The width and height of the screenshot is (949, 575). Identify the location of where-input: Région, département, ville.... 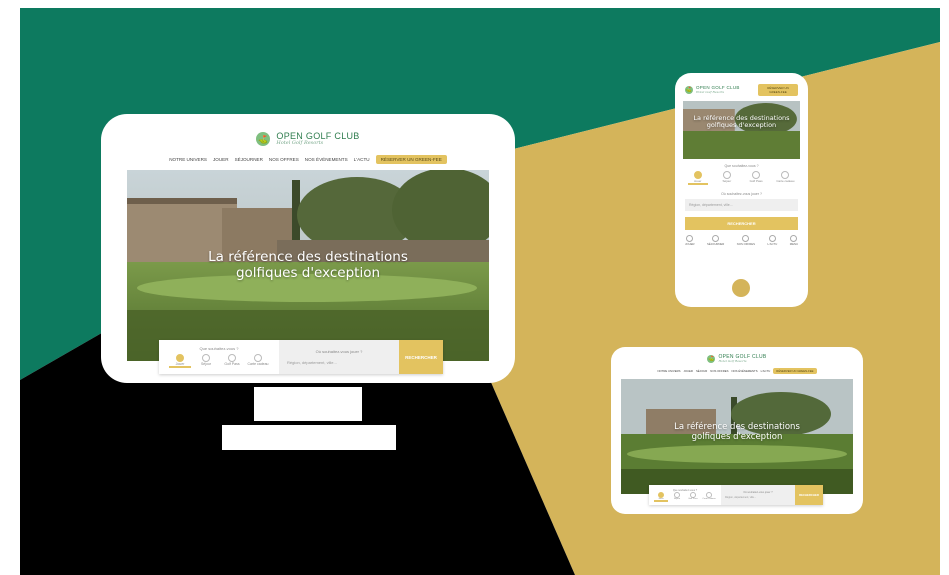
(339, 362).